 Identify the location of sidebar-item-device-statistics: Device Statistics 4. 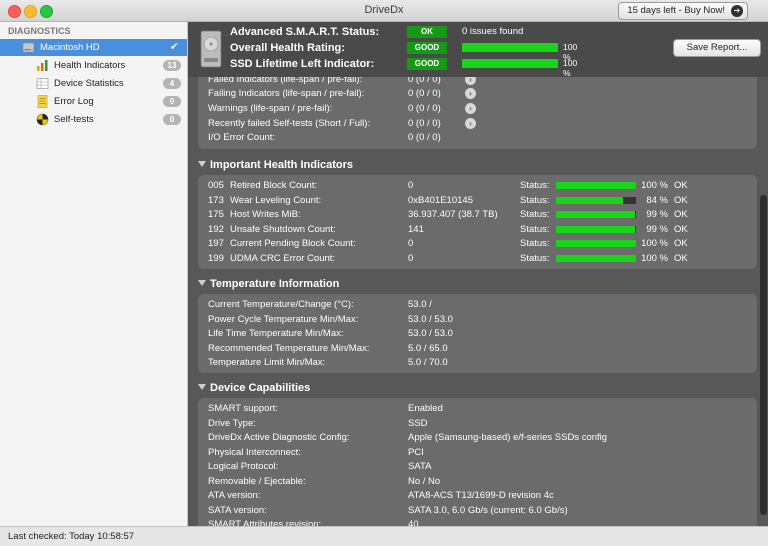
(93, 83).